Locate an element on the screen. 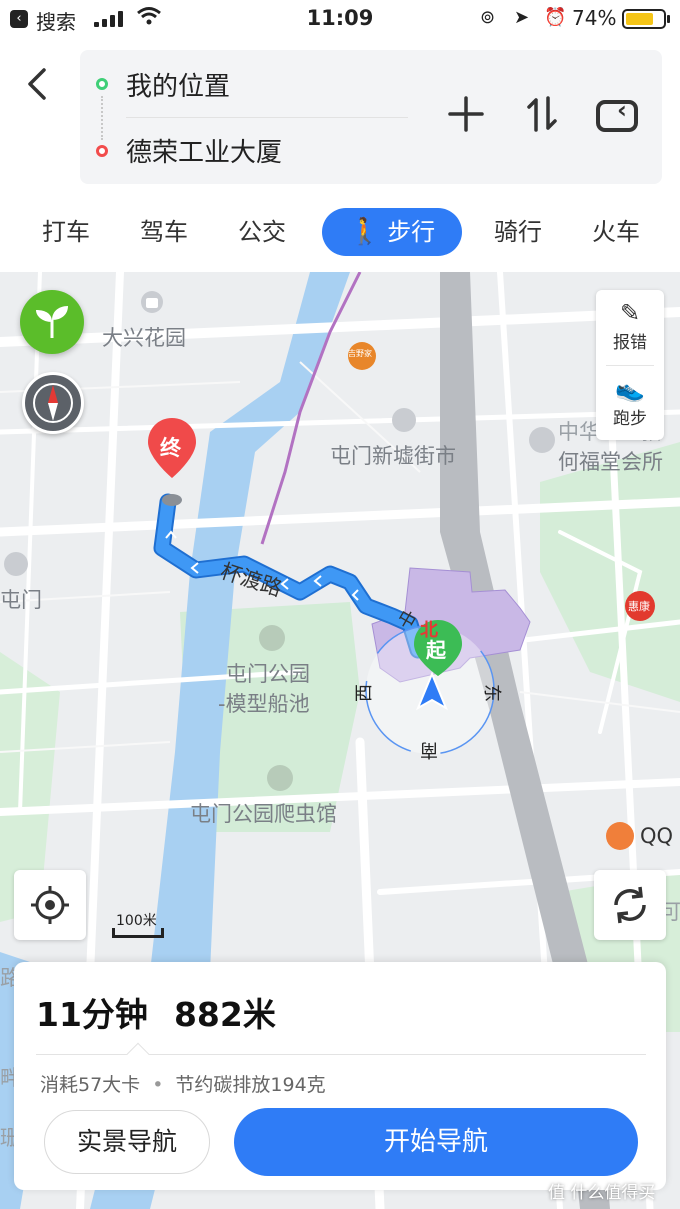 The width and height of the screenshot is (680, 1209). tab-train: 火车 is located at coordinates (616, 232).